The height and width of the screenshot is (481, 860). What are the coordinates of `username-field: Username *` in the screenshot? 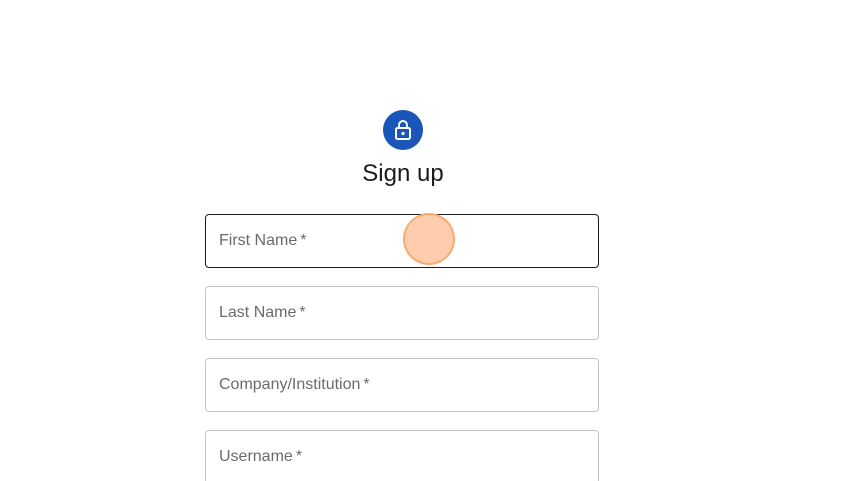 It's located at (402, 455).